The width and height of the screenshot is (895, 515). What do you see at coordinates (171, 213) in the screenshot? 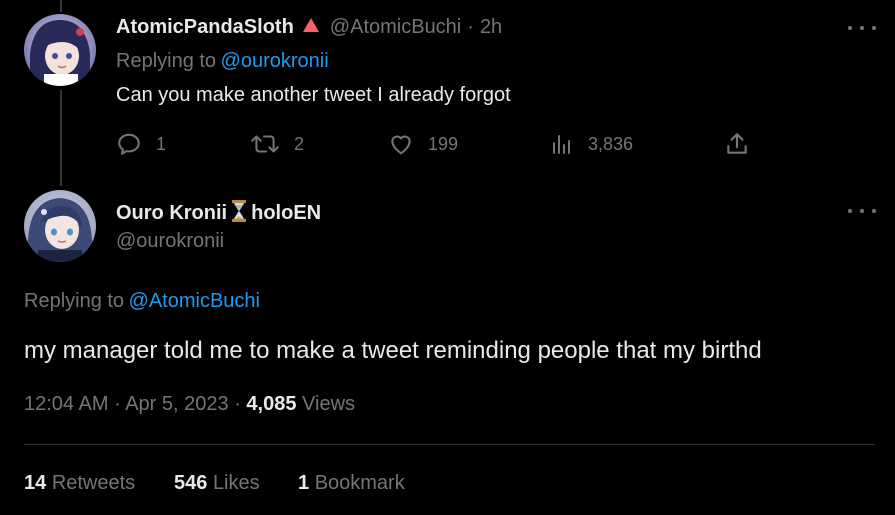
I see `display-name: Ouro Kronii` at bounding box center [171, 213].